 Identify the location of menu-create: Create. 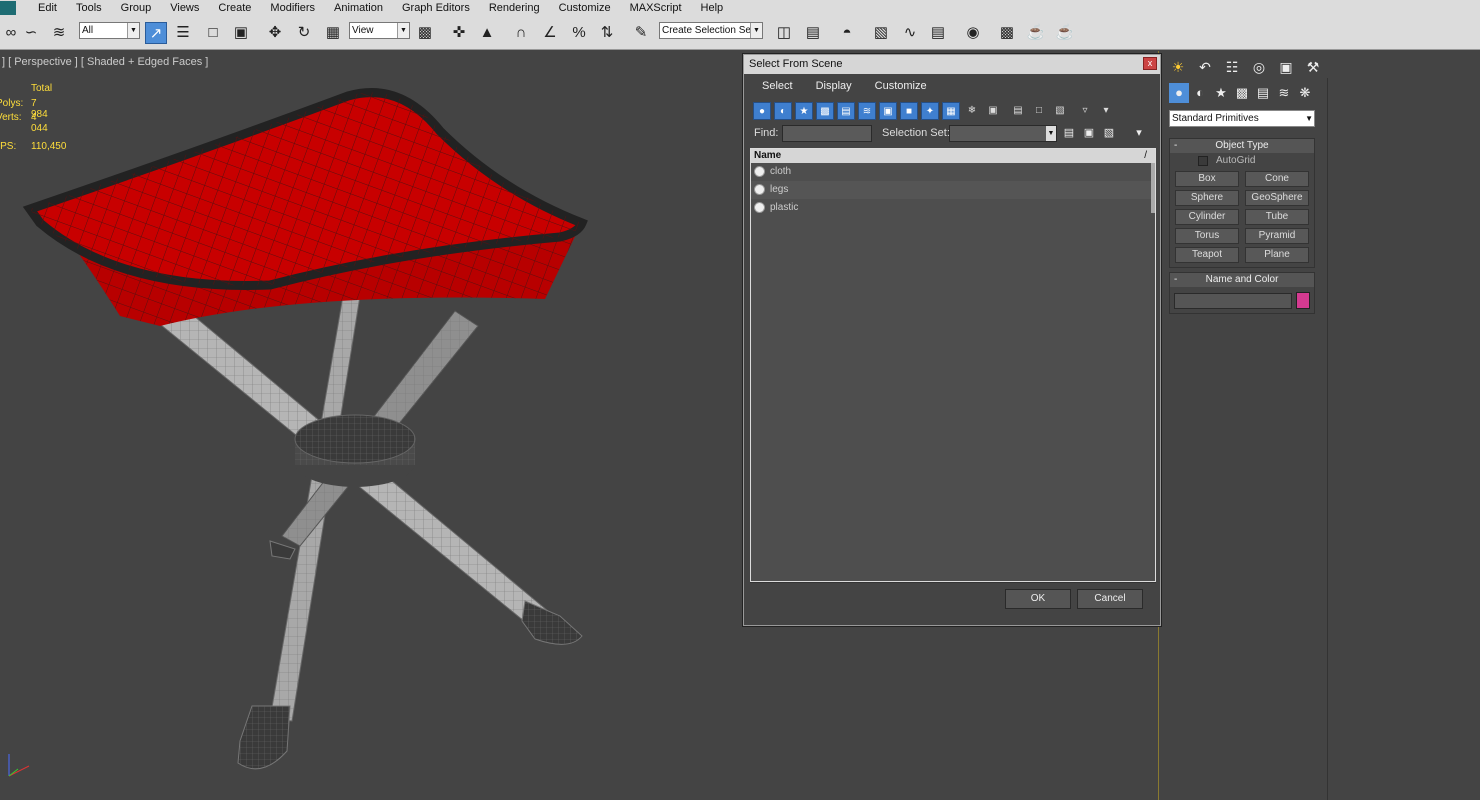
(236, 8).